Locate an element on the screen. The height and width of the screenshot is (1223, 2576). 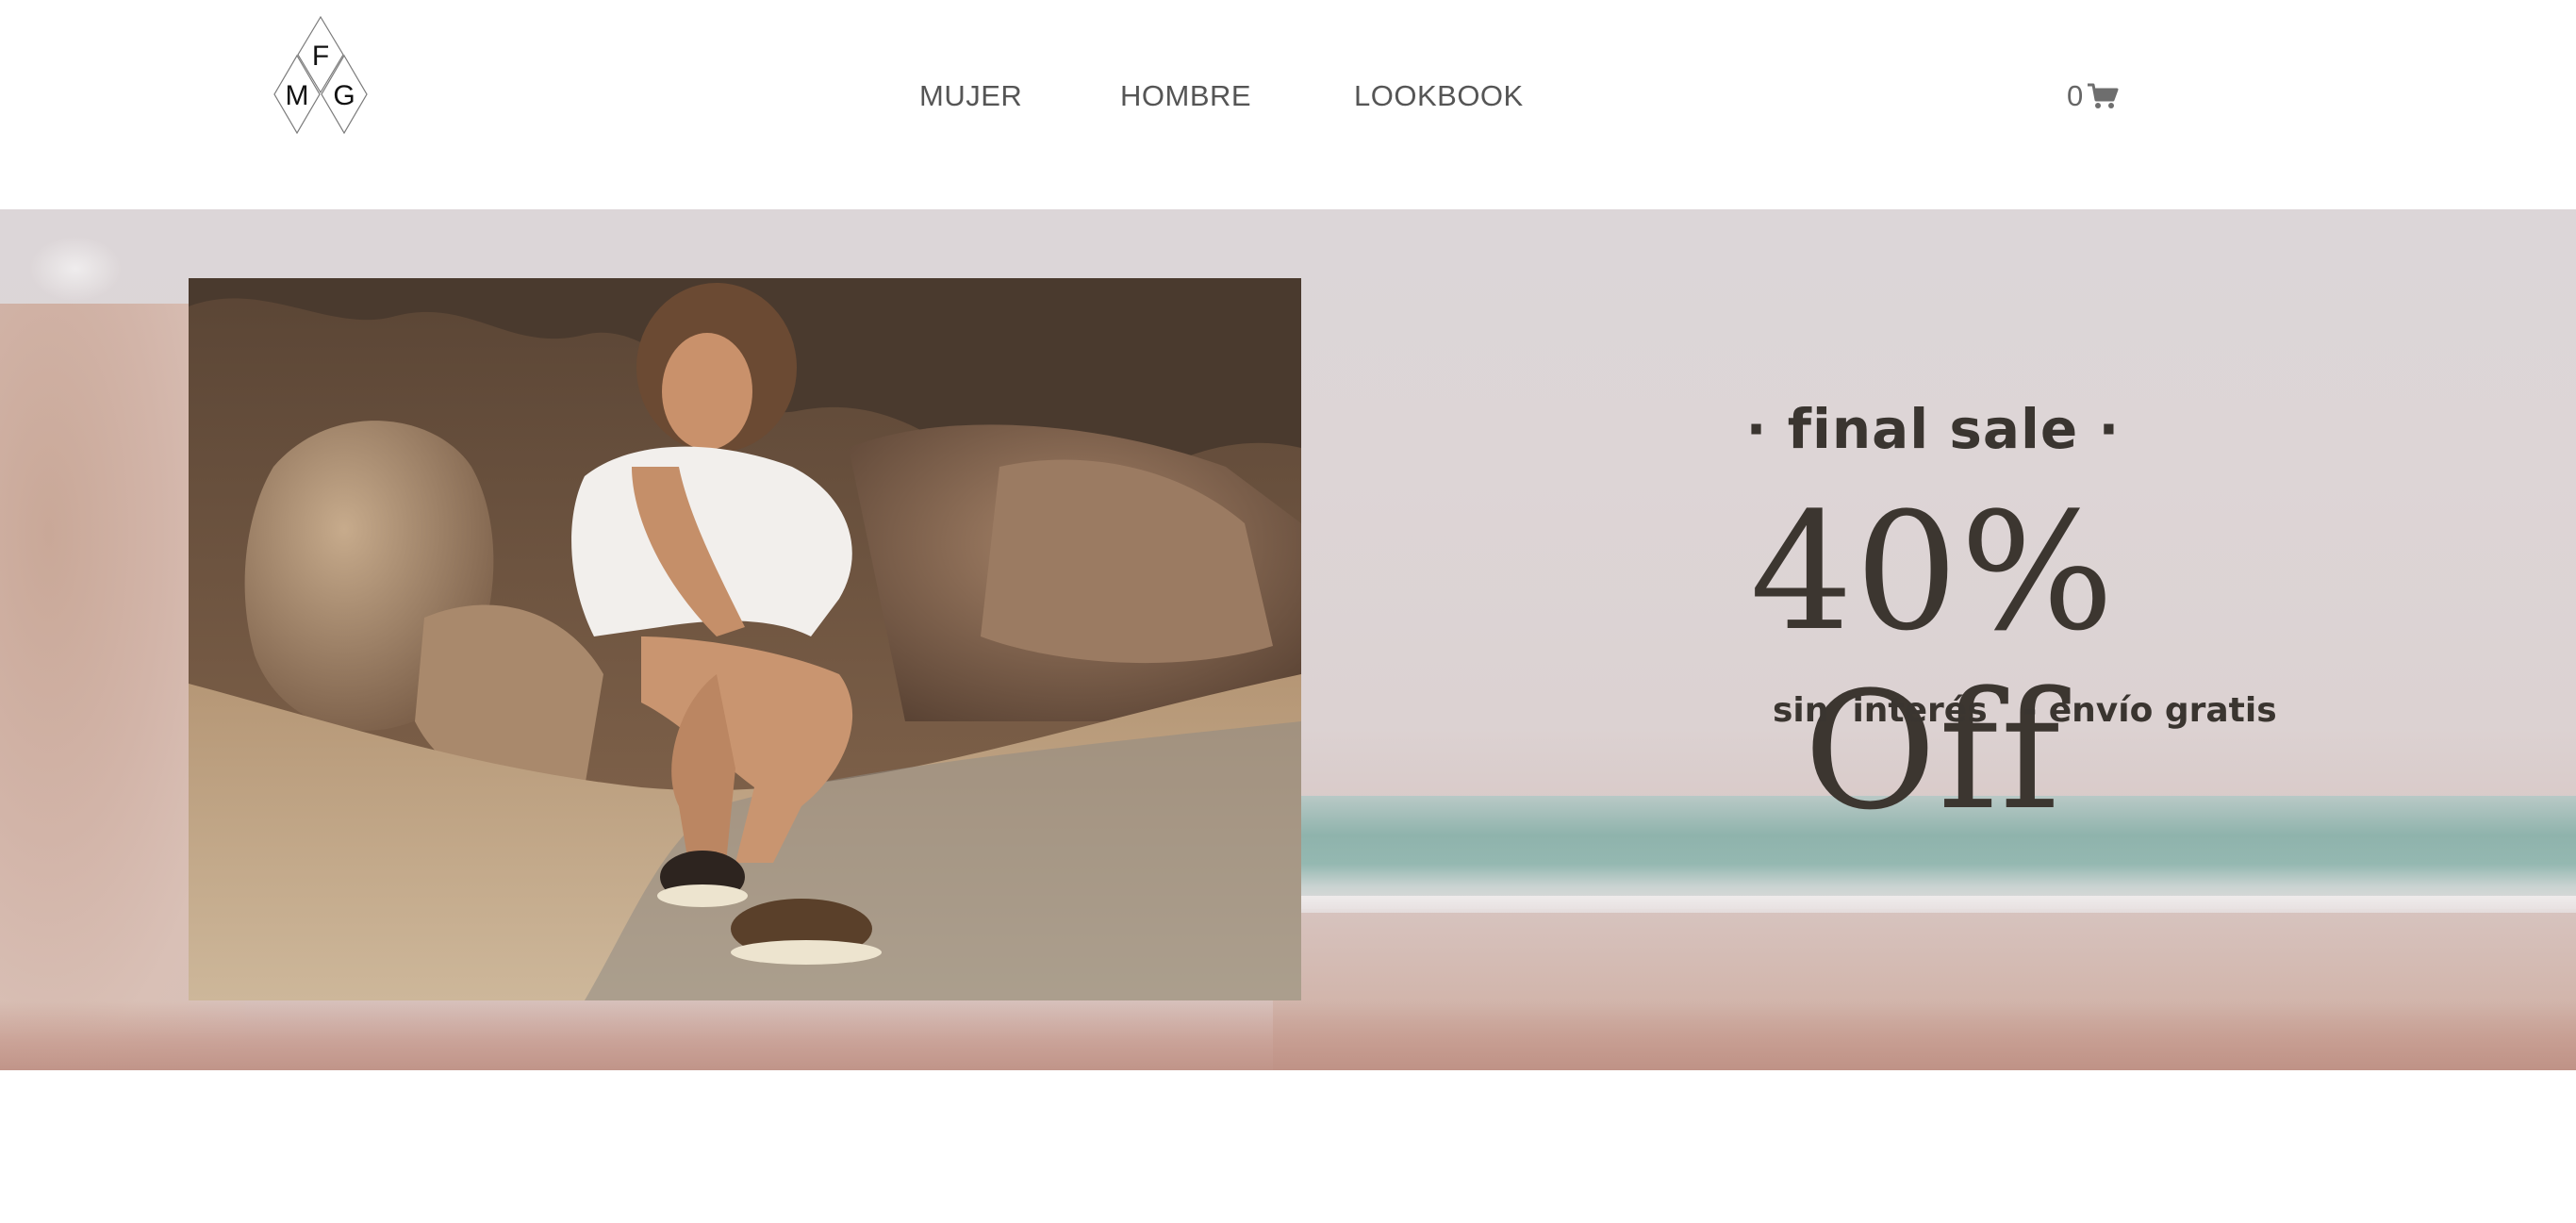
watermark-shape is located at coordinates (75, 269).